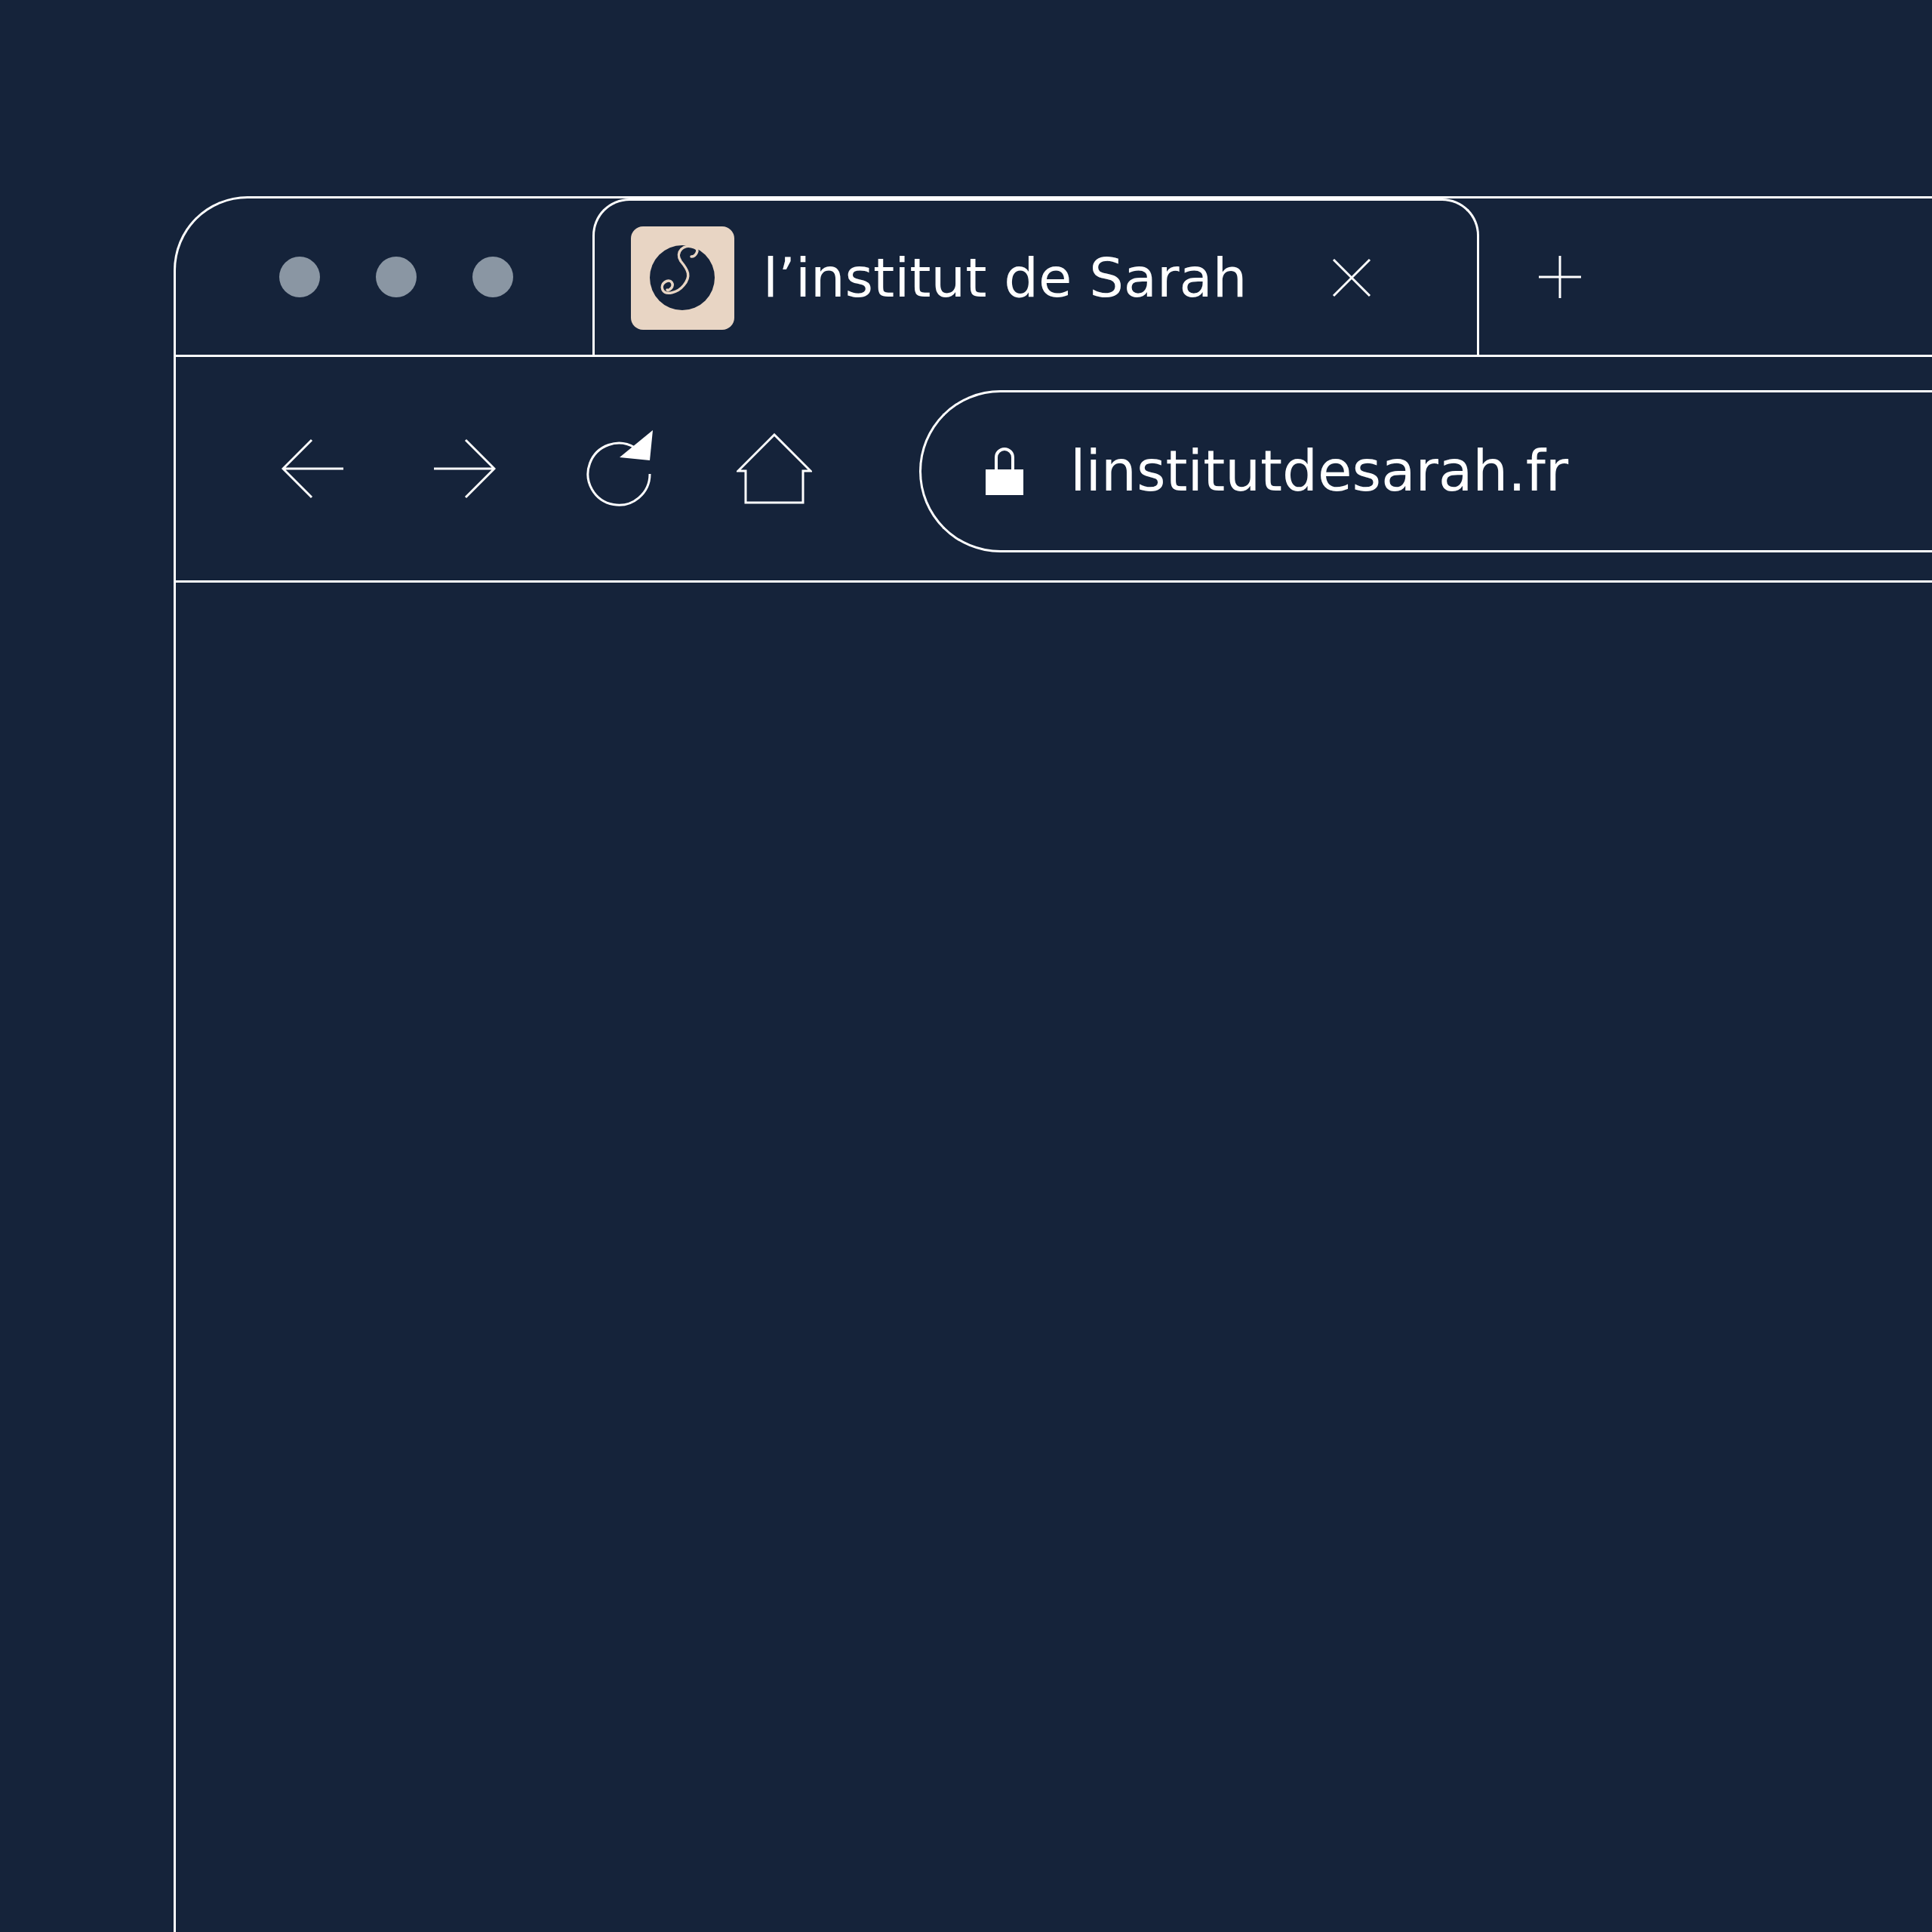  I want to click on tab-title: l’institut de Sarah, so click(1005, 277).